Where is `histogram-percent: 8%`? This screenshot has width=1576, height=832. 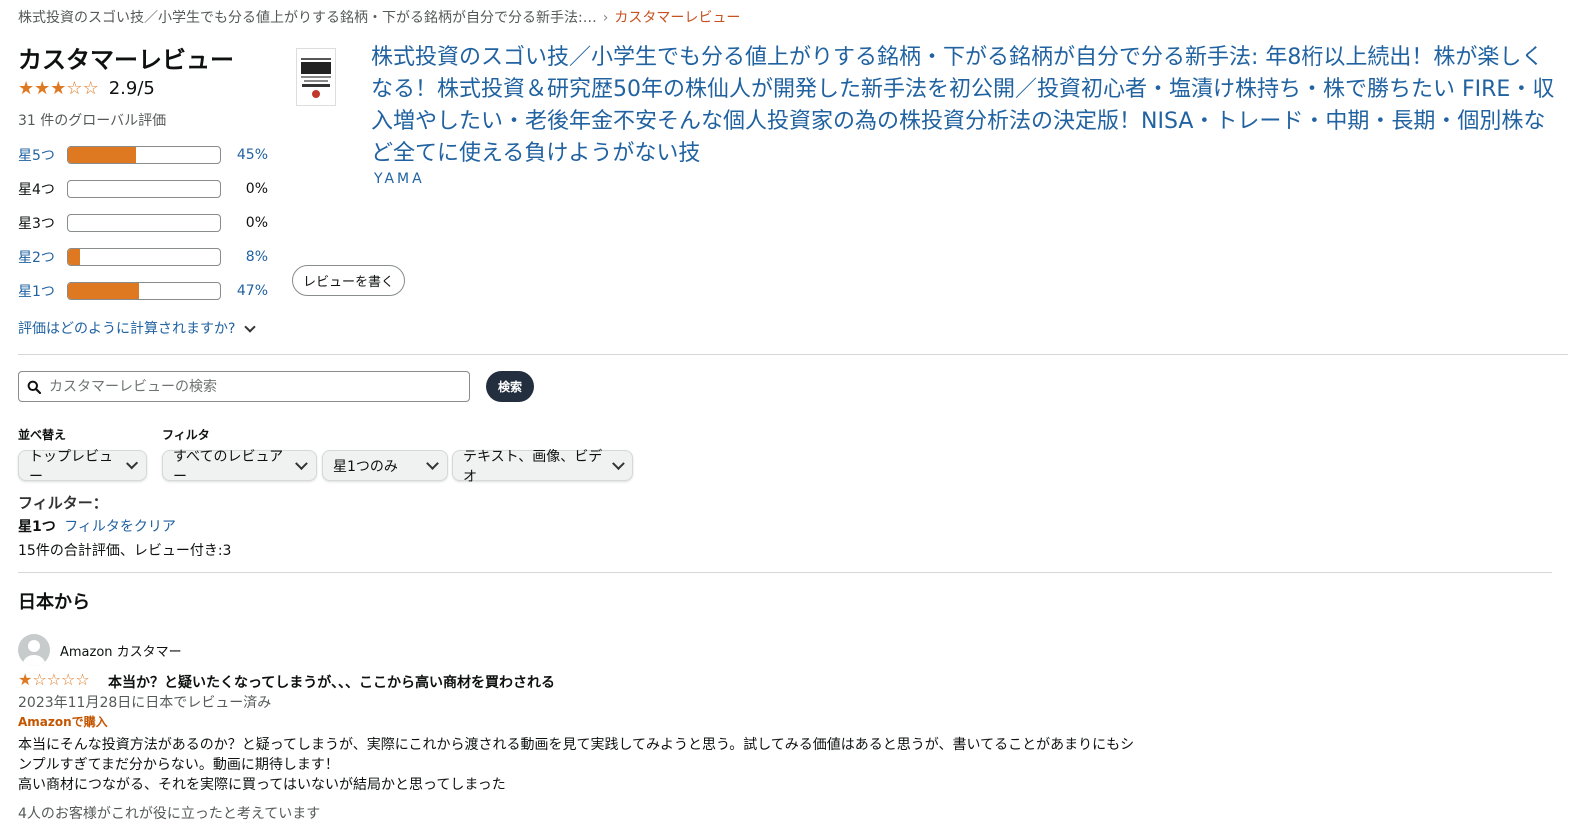
histogram-percent: 8% is located at coordinates (256, 257).